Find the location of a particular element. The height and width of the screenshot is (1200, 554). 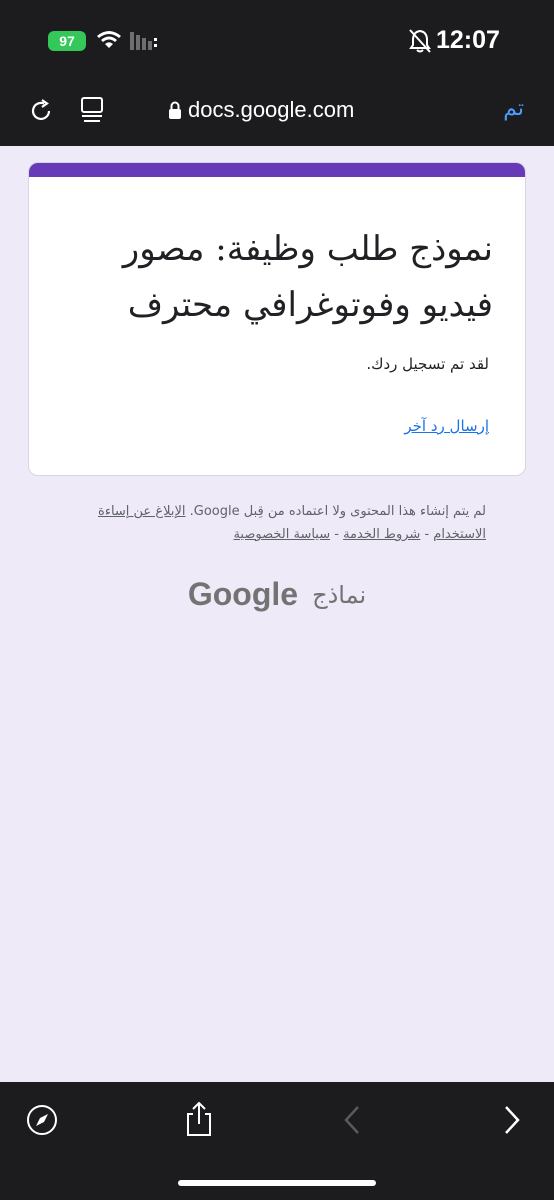

lock-icon is located at coordinates (175, 110).